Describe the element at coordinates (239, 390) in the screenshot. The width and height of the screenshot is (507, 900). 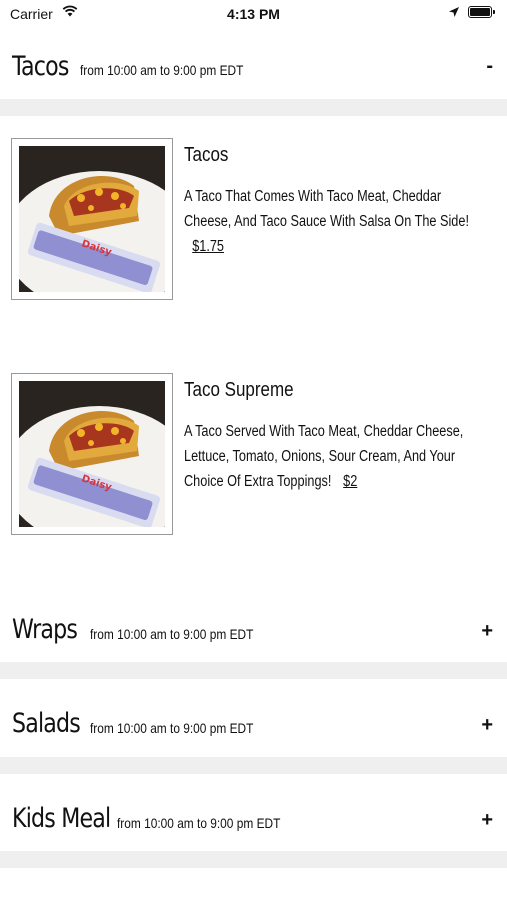
I see `item-name: Taco Supreme` at that location.